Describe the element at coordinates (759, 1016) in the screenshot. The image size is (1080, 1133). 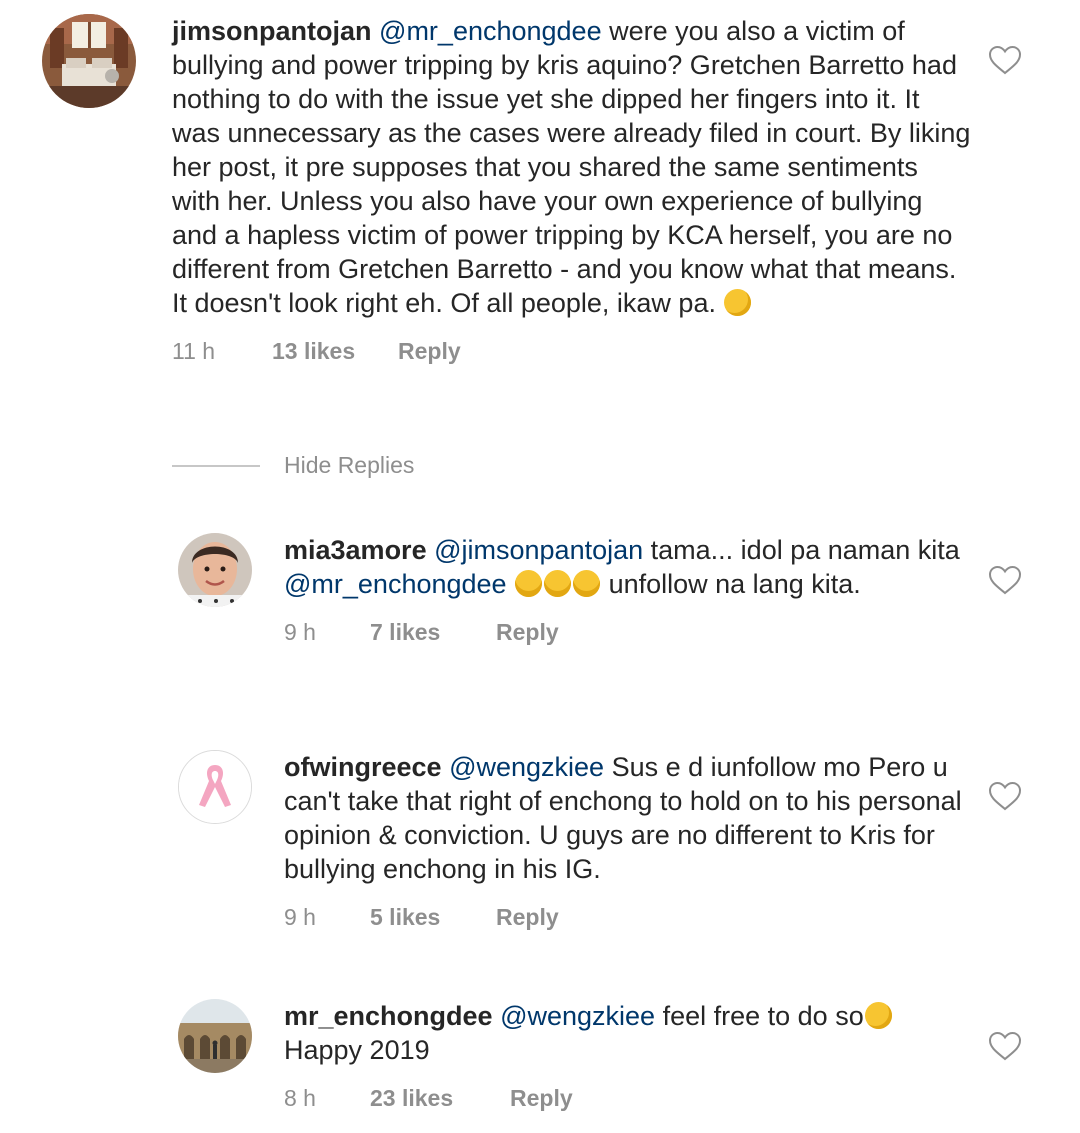
I see `comment-message: feel free to do so` at that location.